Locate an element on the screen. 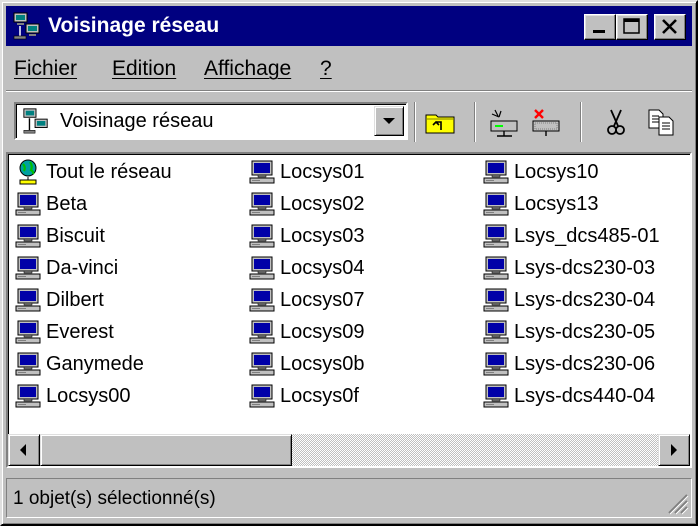 The height and width of the screenshot is (526, 698). list-item-label: Locsys09 is located at coordinates (322, 331).